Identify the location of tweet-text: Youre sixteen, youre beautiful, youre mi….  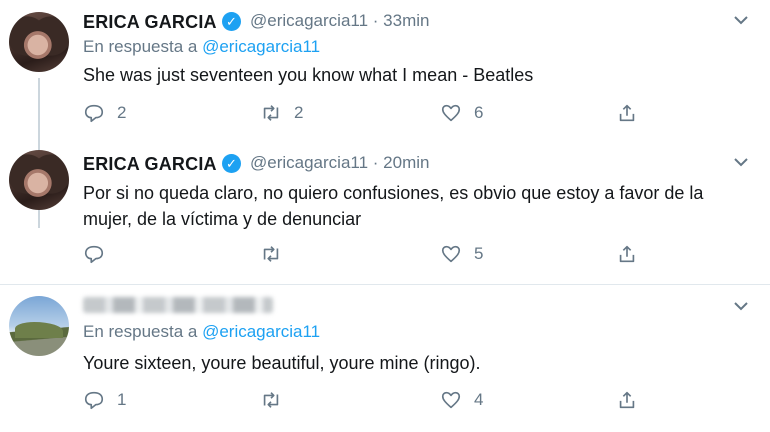
(282, 363).